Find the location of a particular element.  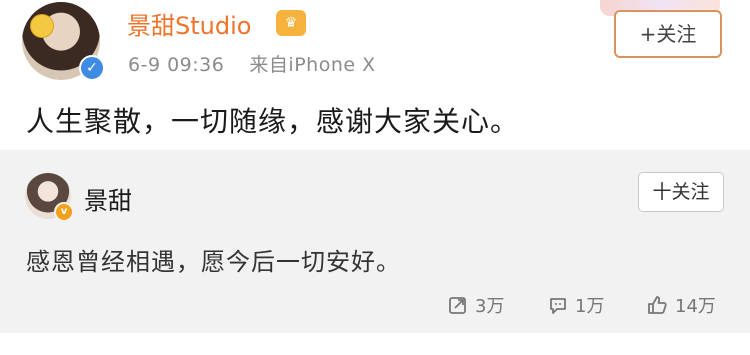

repost-count: 3万 is located at coordinates (490, 306).